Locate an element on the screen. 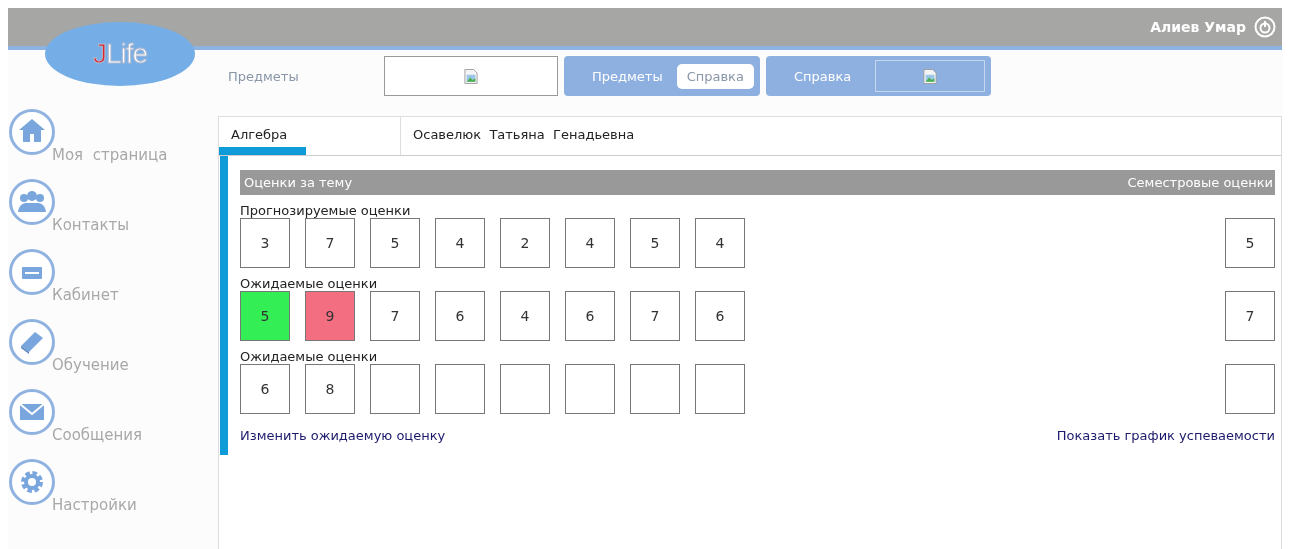 The height and width of the screenshot is (549, 1290). semester-grade-cell is located at coordinates (1250, 389).